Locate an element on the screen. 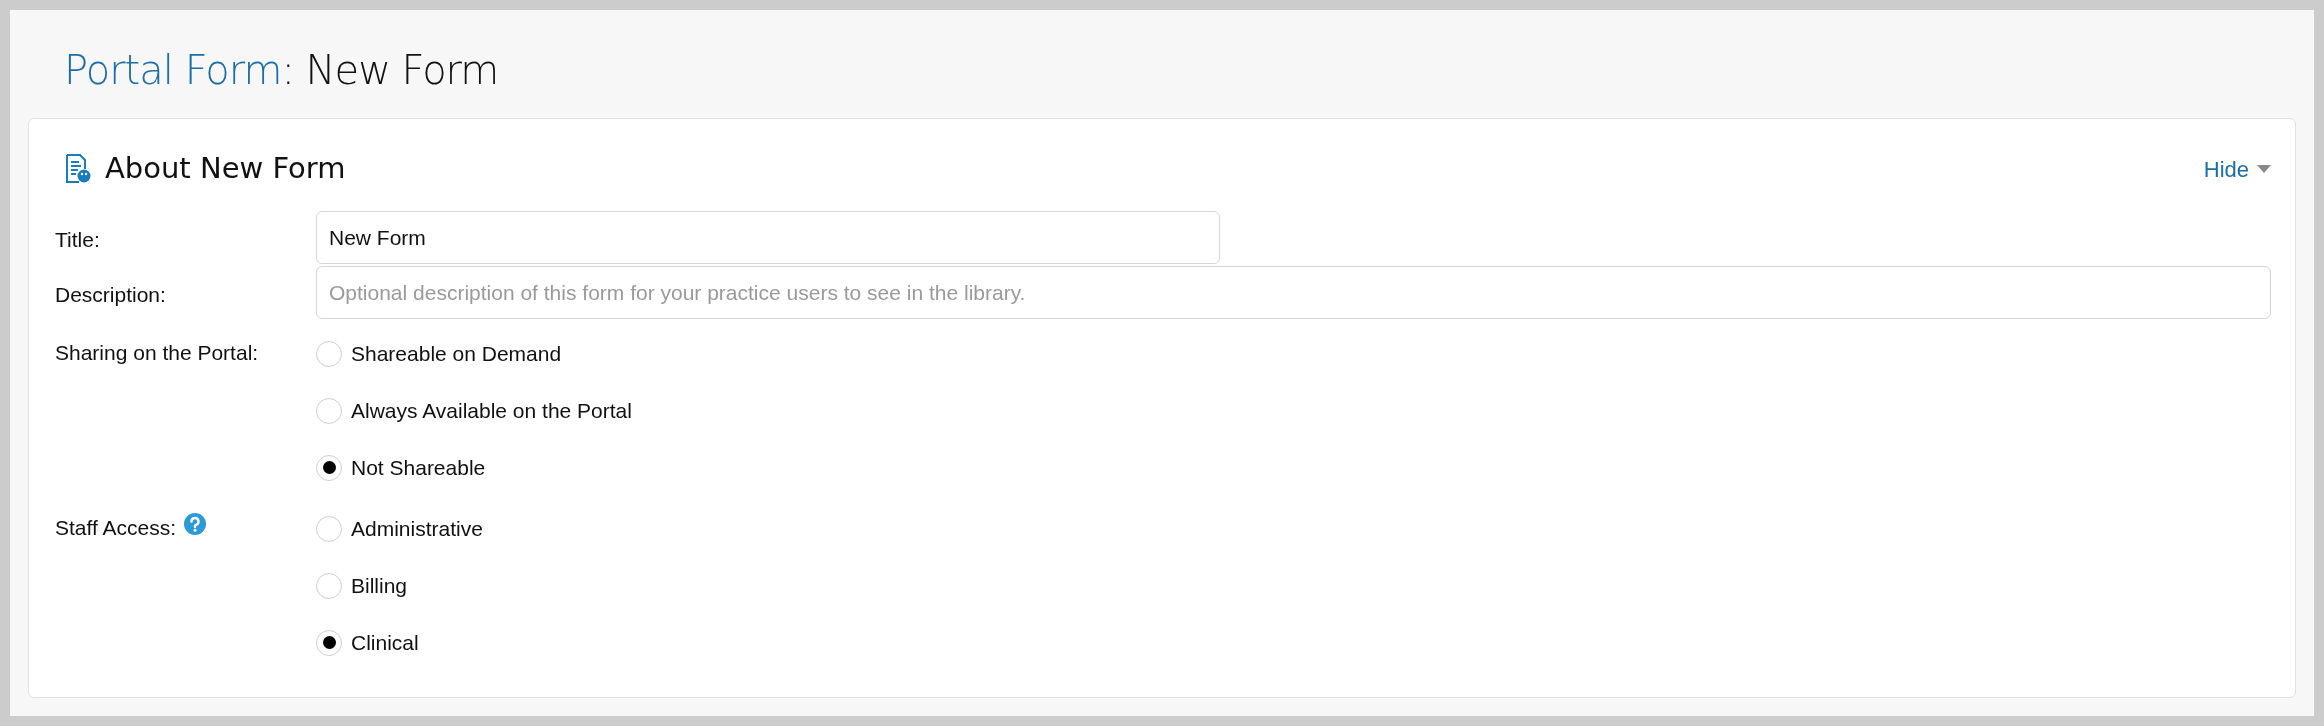 This screenshot has width=2324, height=726. radio-label: Administrative is located at coordinates (417, 528).